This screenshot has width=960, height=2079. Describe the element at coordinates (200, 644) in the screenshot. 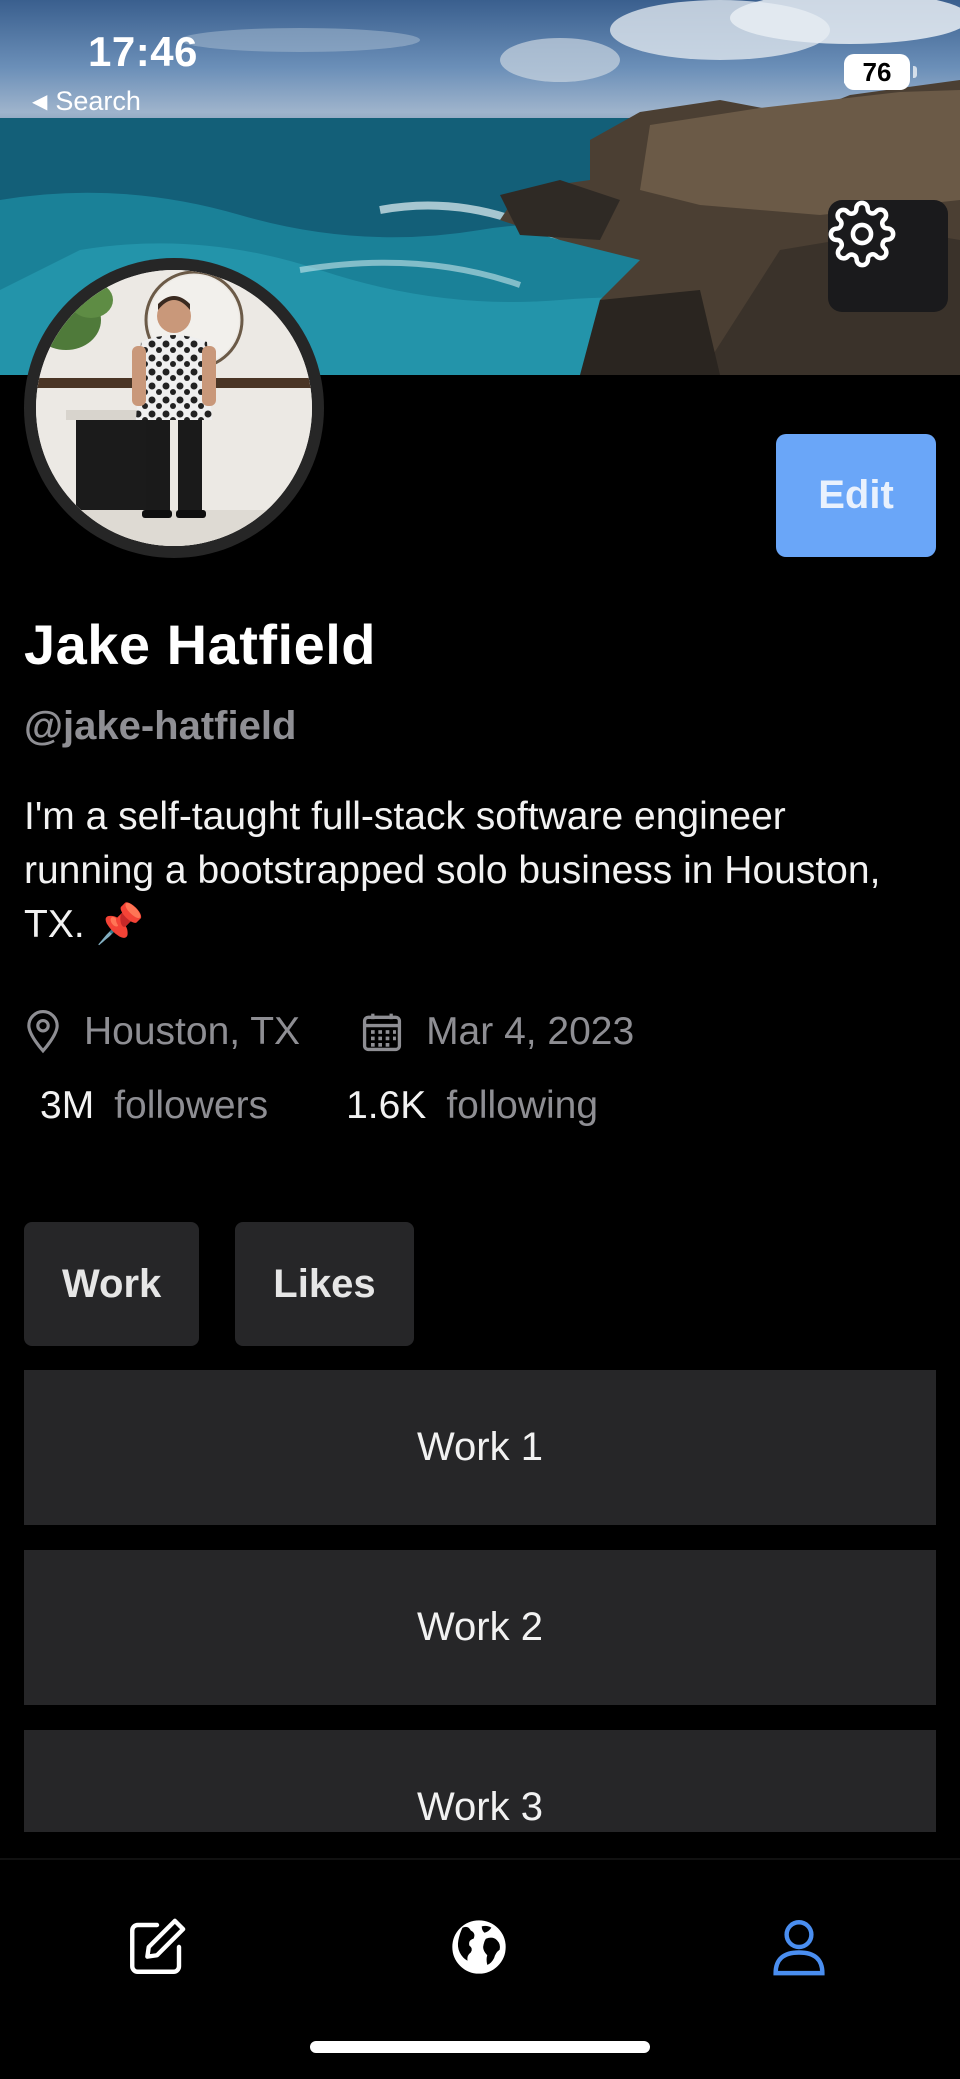

I see `profile-name: Jake Hatfield` at that location.